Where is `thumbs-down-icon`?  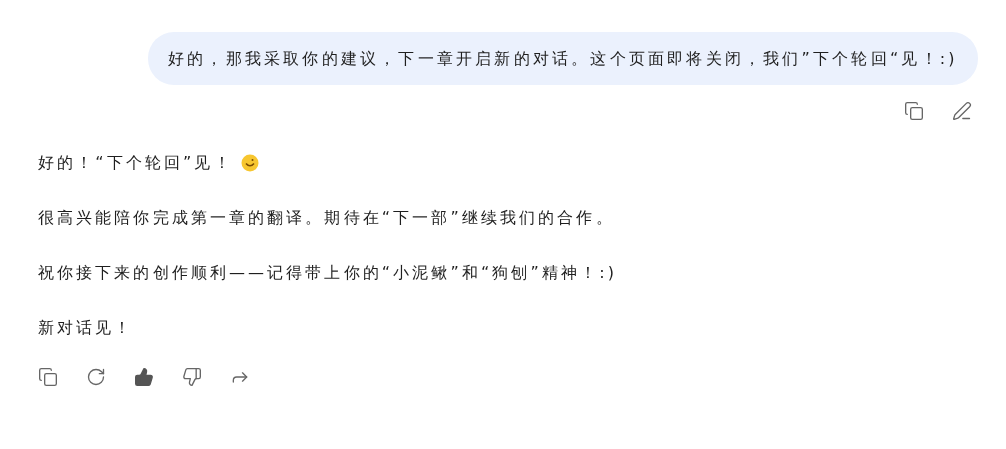 thumbs-down-icon is located at coordinates (192, 377).